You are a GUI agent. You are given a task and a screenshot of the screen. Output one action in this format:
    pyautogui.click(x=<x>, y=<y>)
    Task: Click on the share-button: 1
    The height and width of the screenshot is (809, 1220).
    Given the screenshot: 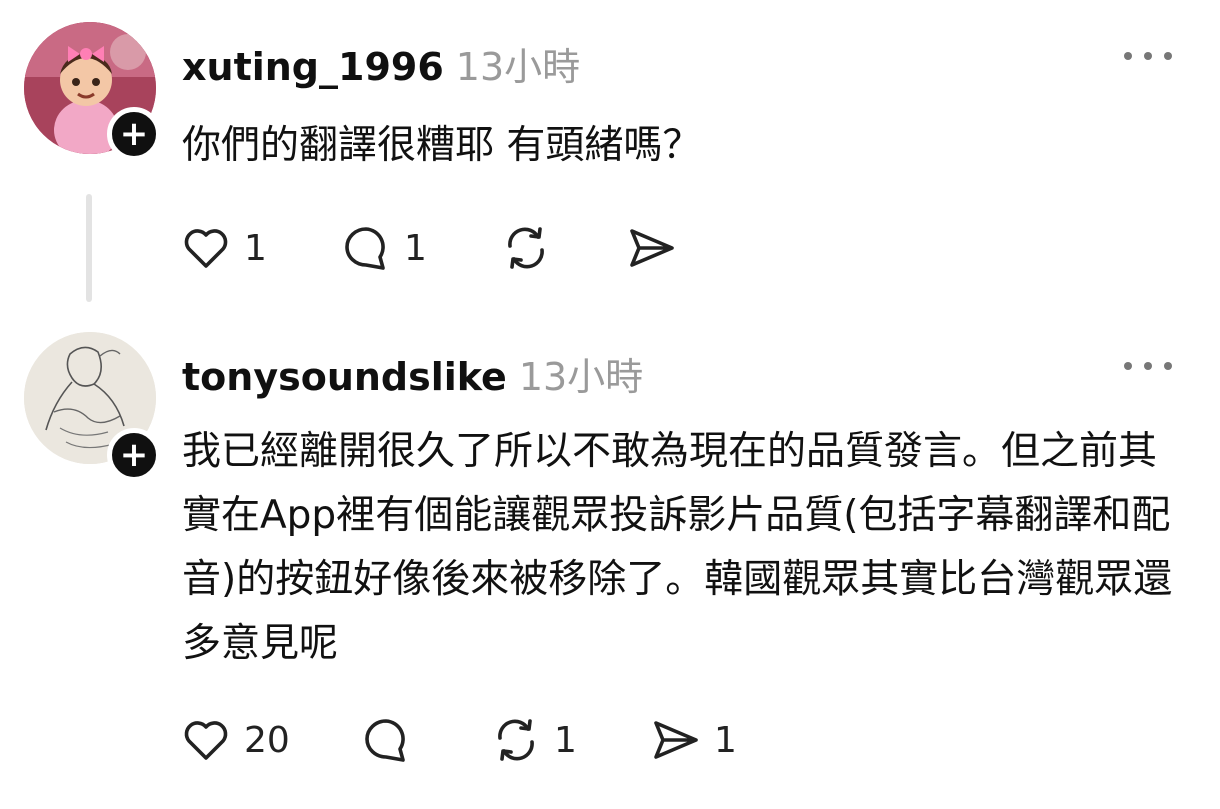 What is the action you would take?
    pyautogui.click(x=693, y=740)
    